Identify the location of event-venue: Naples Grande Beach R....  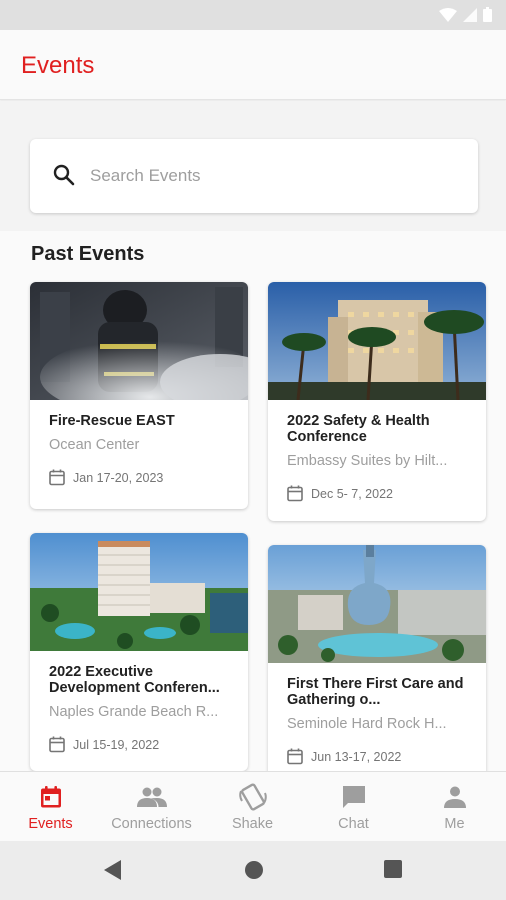
(134, 712).